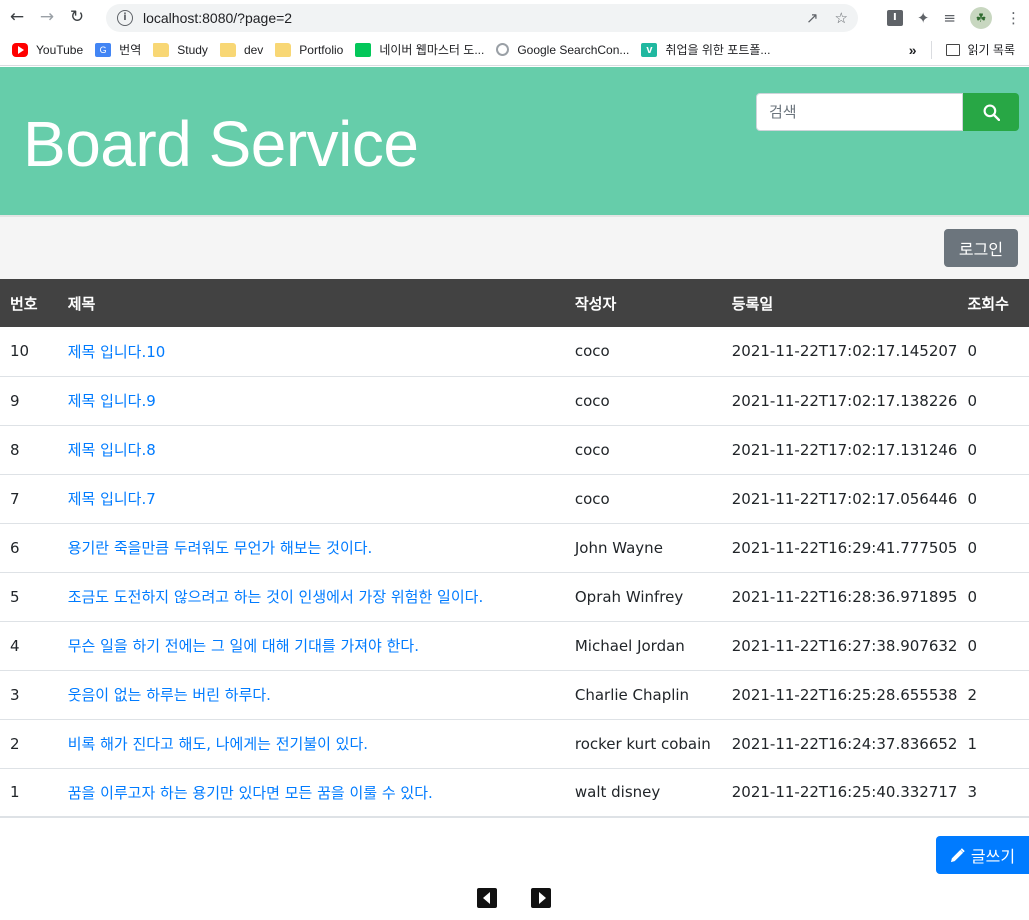 This screenshot has height=920, width=1029. I want to click on post-title-link: 제목 입니다.7, so click(112, 499).